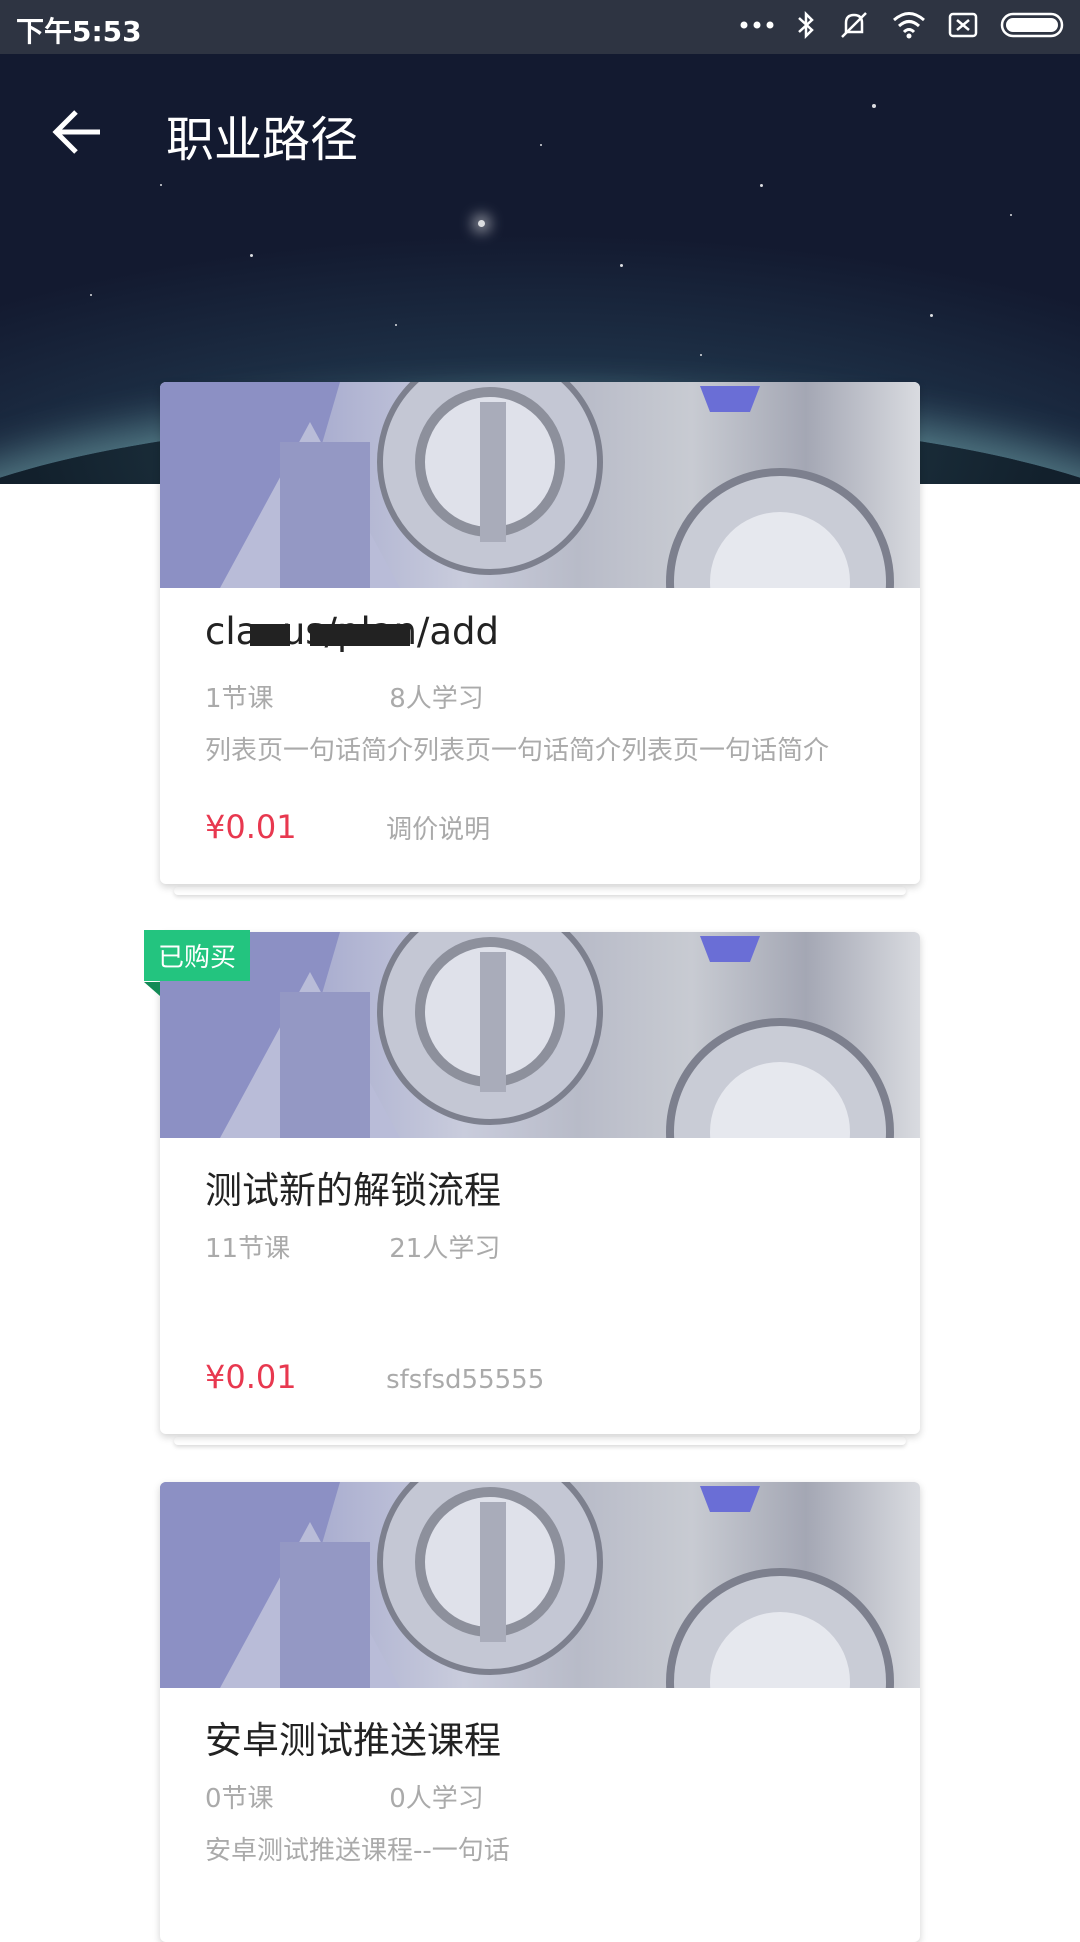 This screenshot has height=1942, width=1080. What do you see at coordinates (806, 25) in the screenshot?
I see `bluetooth-icon` at bounding box center [806, 25].